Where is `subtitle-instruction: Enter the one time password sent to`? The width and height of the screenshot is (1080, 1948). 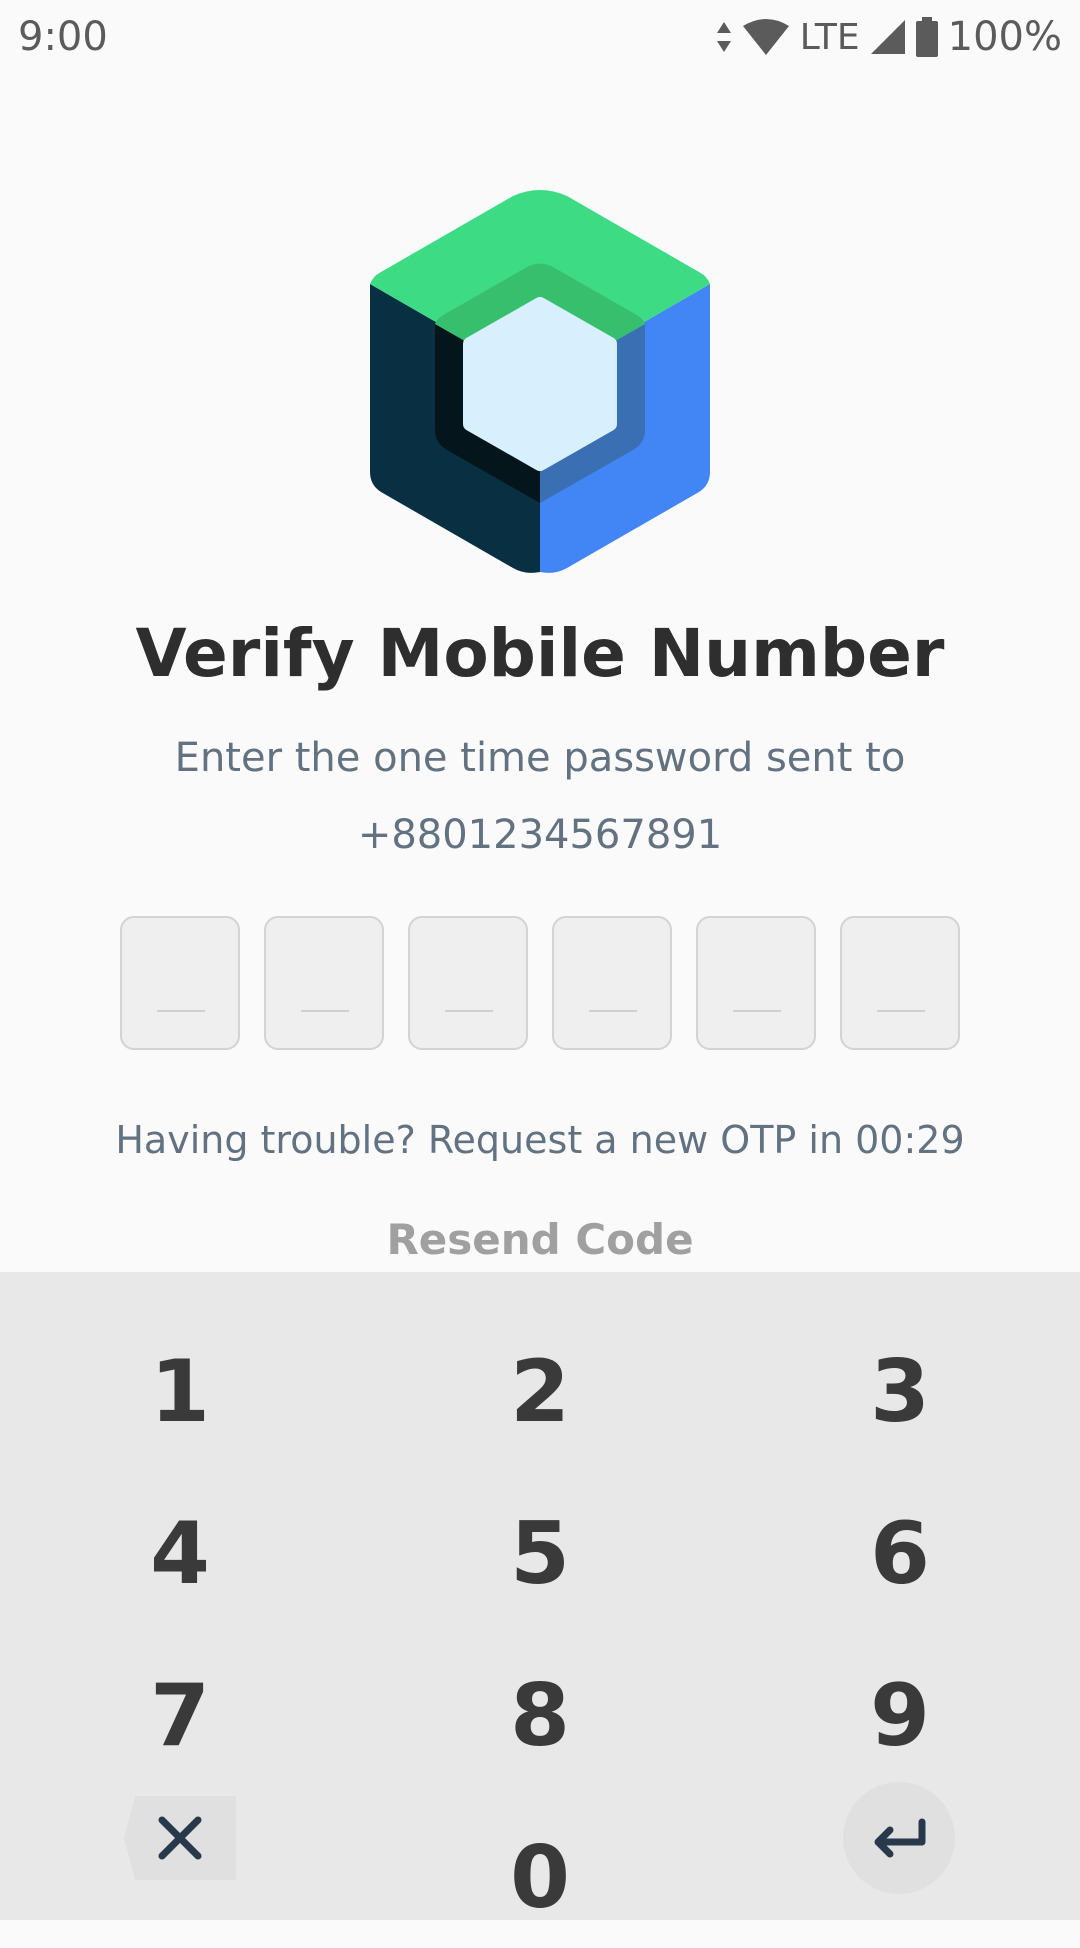 subtitle-instruction: Enter the one time password sent to is located at coordinates (540, 758).